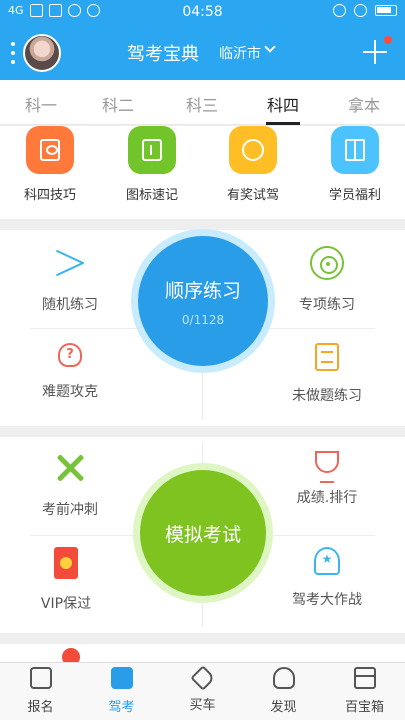 The width and height of the screenshot is (405, 720). I want to click on crossed-swords-icon, so click(70, 468).